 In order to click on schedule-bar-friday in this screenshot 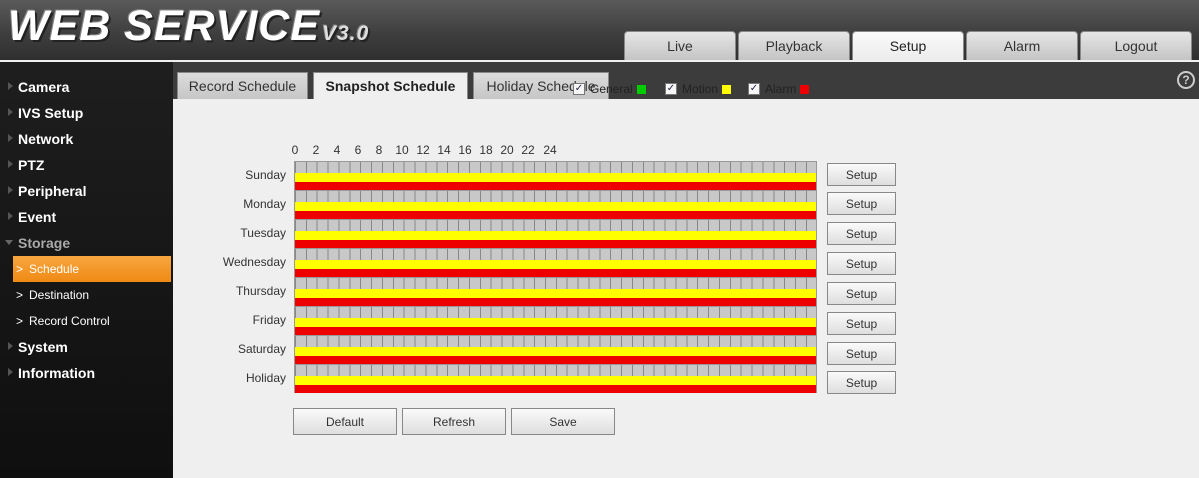, I will do `click(555, 320)`.